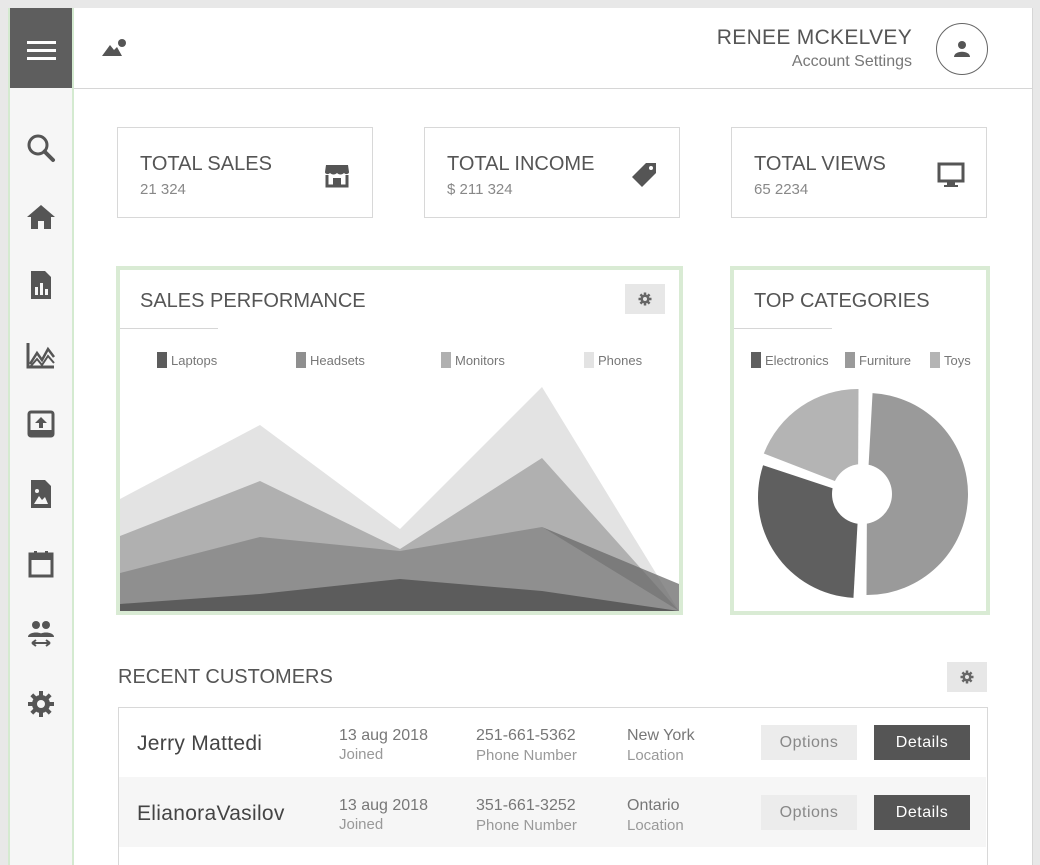 Image resolution: width=1040 pixels, height=865 pixels. Describe the element at coordinates (661, 735) in the screenshot. I see `location: New York` at that location.